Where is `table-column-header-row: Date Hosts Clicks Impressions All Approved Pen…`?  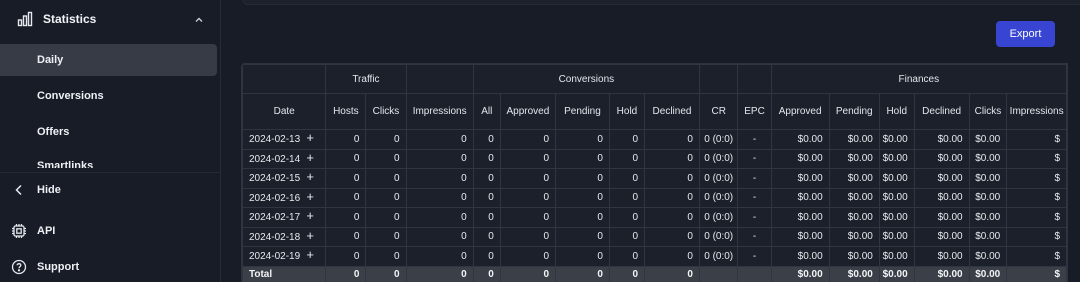 table-column-header-row: Date Hosts Clicks Impressions All Approved Pen… is located at coordinates (654, 111).